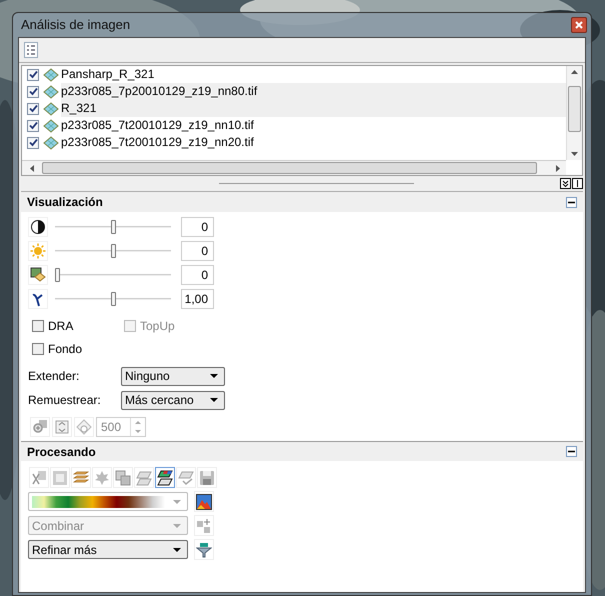  I want to click on color-ramp-dropdown, so click(108, 501).